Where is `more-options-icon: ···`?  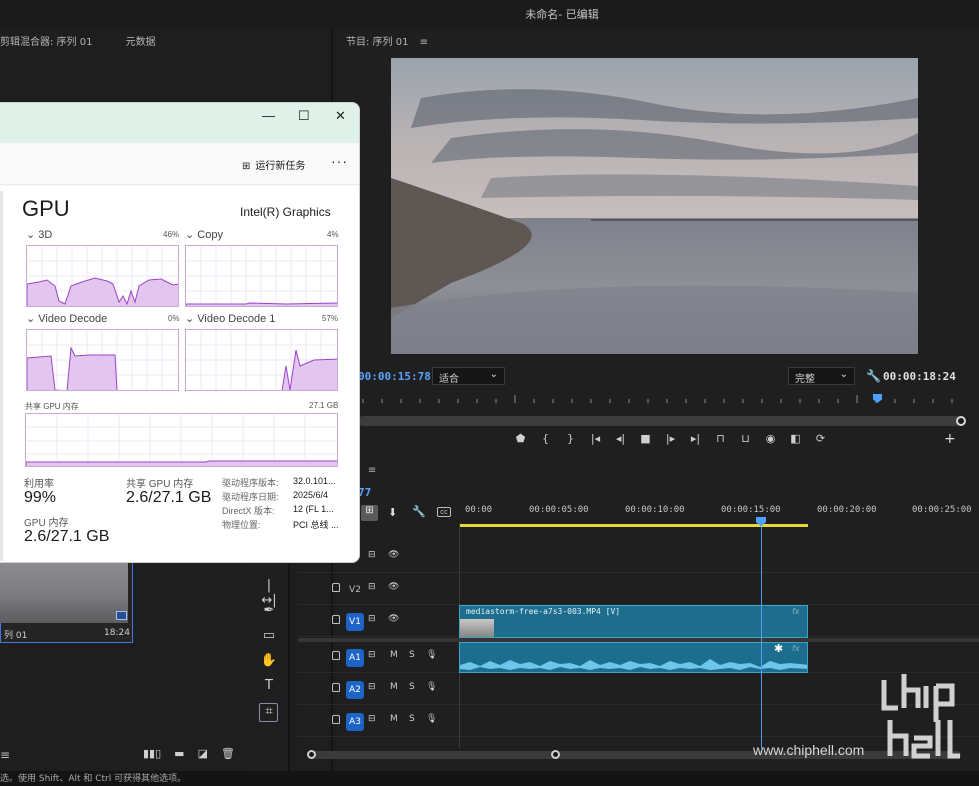
more-options-icon: ··· is located at coordinates (339, 161).